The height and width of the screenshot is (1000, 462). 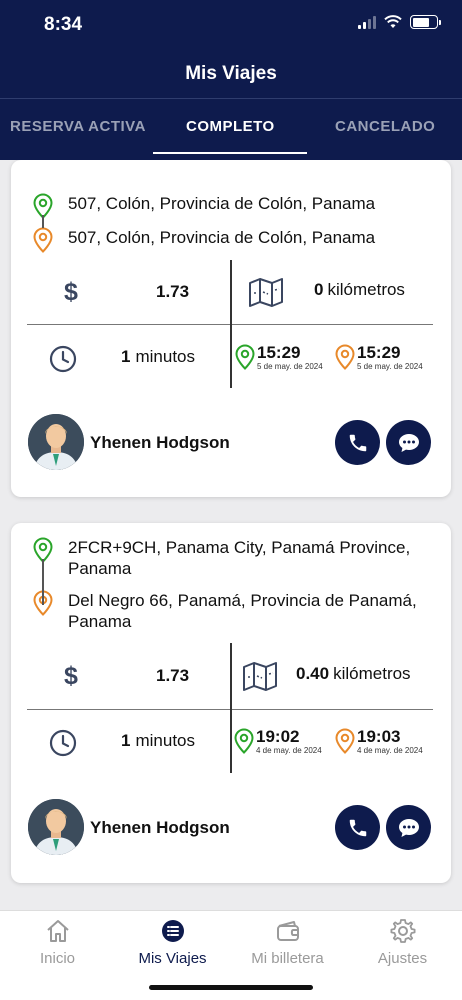 What do you see at coordinates (287, 931) in the screenshot?
I see `wallet-icon` at bounding box center [287, 931].